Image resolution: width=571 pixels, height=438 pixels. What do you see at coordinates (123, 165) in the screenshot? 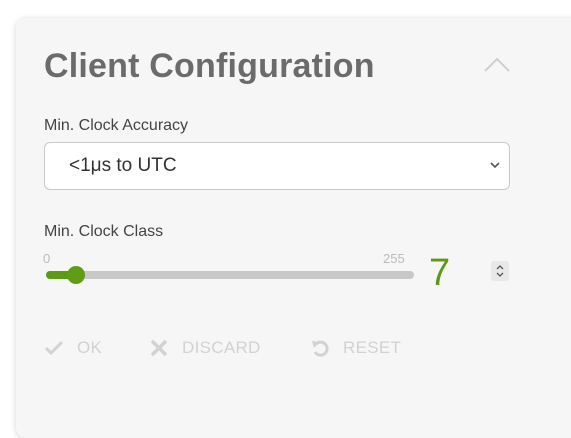
I see `clock-accuracy-value: <1μs to UTC` at bounding box center [123, 165].